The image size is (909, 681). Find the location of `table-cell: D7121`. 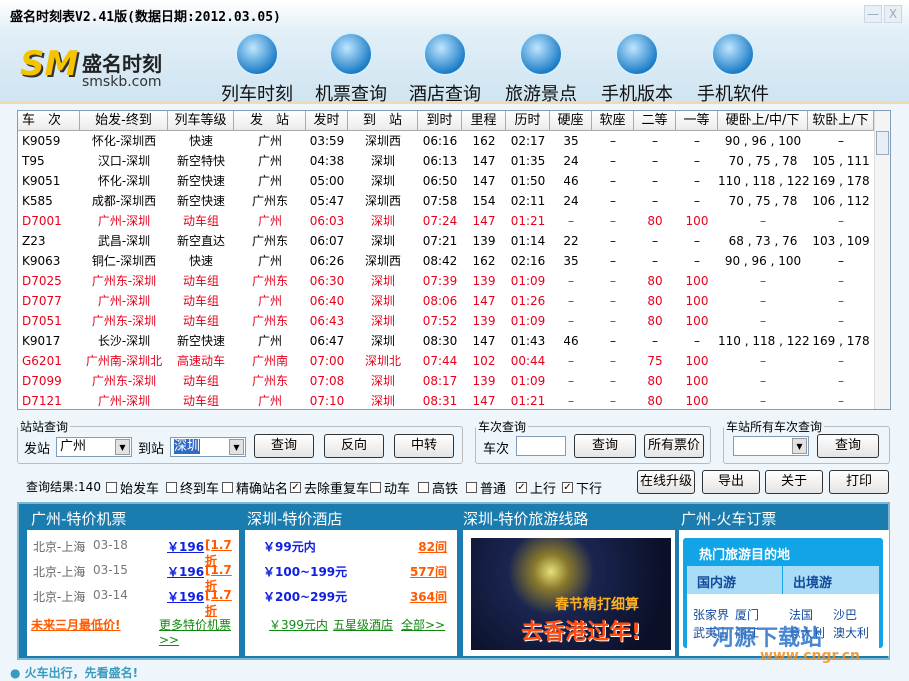

table-cell: D7121 is located at coordinates (42, 401).